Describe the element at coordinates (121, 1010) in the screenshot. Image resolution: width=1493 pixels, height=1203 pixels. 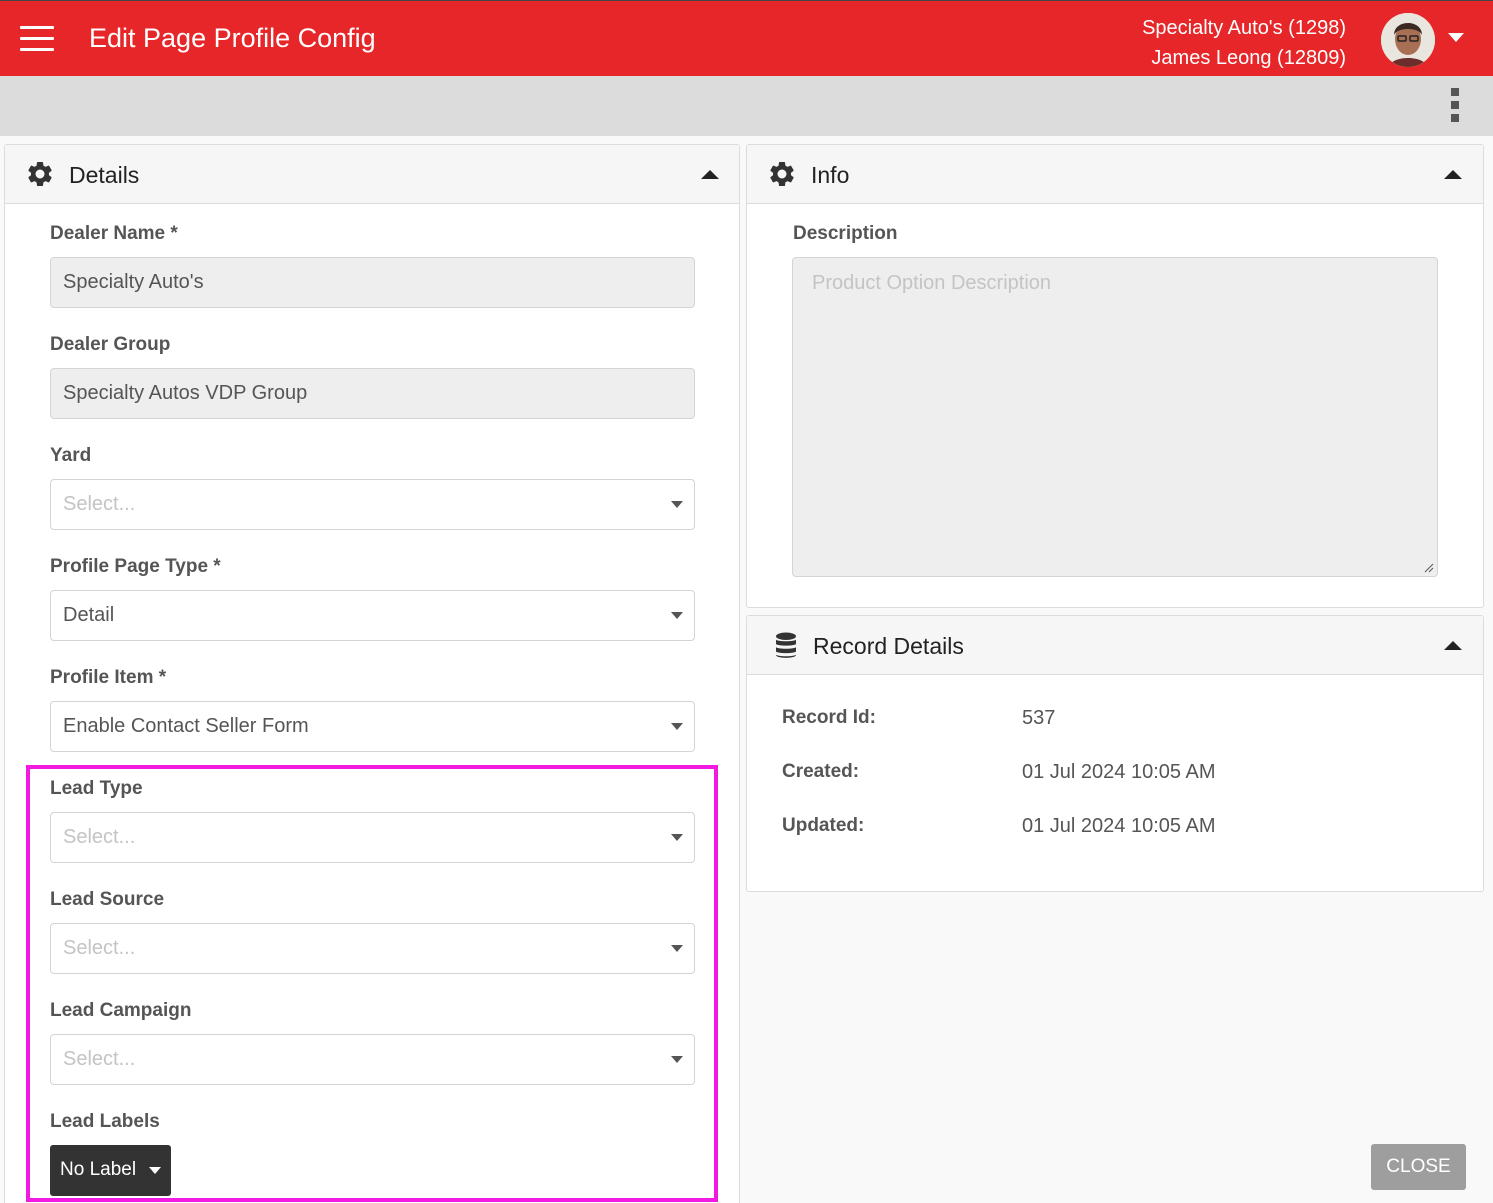
I see `lead-campaign-label: Lead Campaign` at that location.